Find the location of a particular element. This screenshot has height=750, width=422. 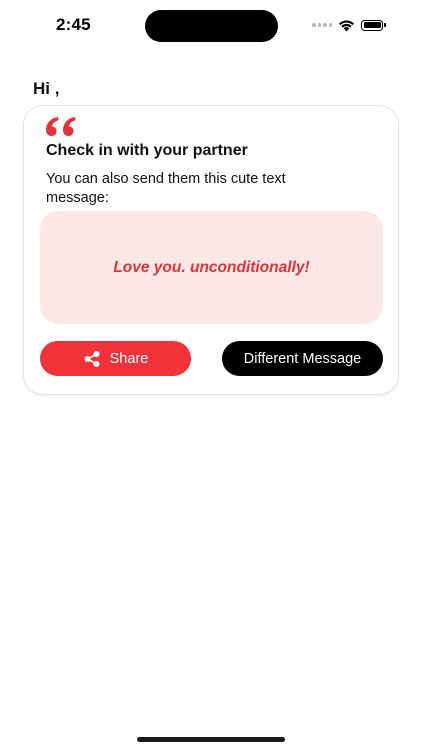

greeting-text: Hi , is located at coordinates (46, 88).